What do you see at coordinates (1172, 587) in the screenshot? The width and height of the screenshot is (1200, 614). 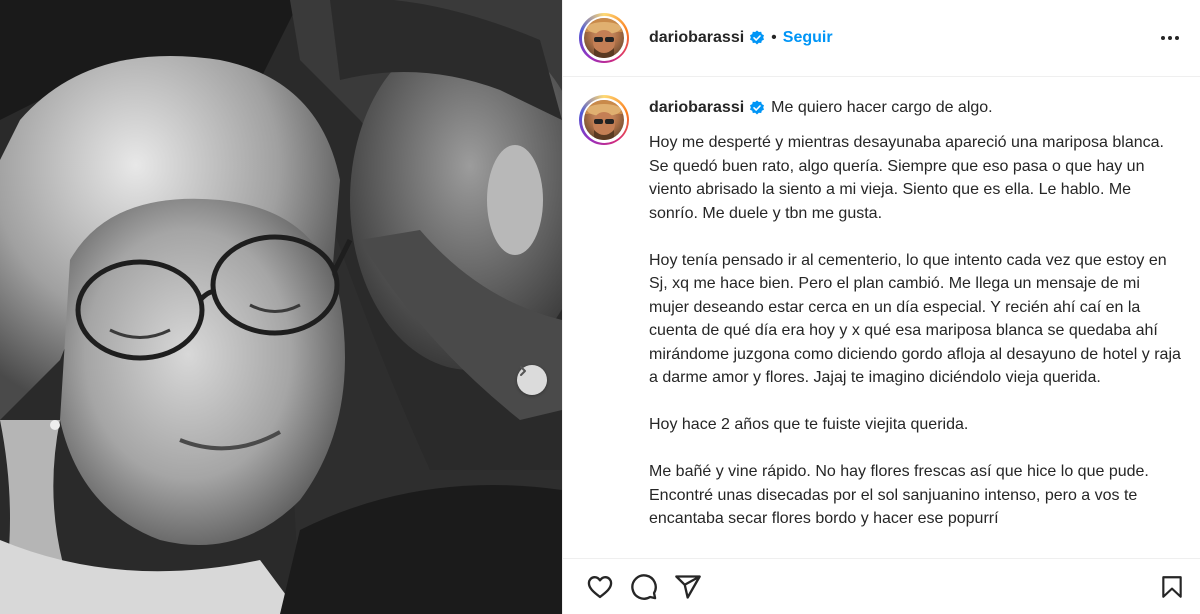 I see `bookmark-icon` at bounding box center [1172, 587].